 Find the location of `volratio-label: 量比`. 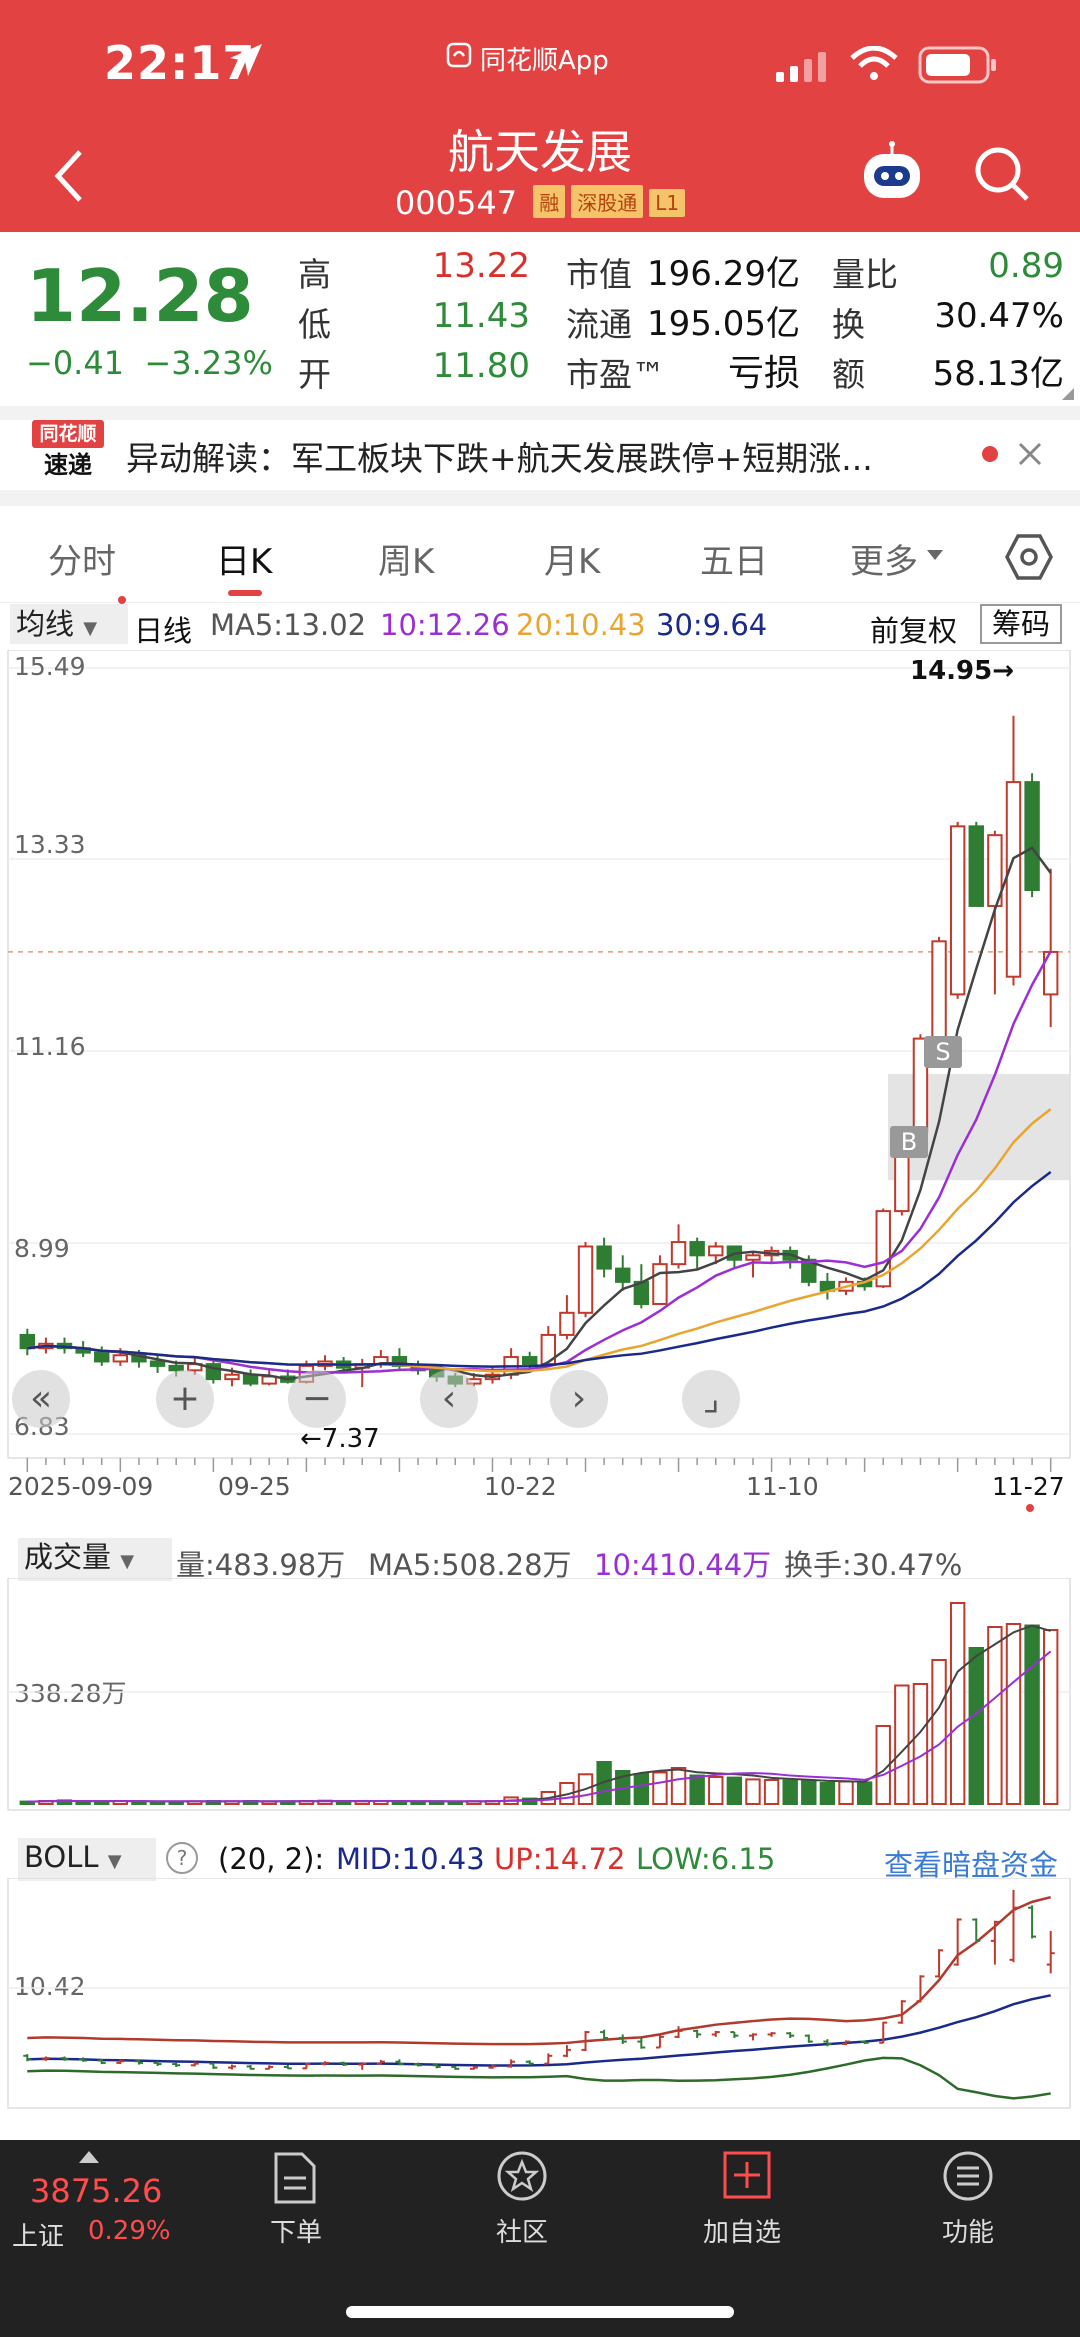

volratio-label: 量比 is located at coordinates (865, 274).